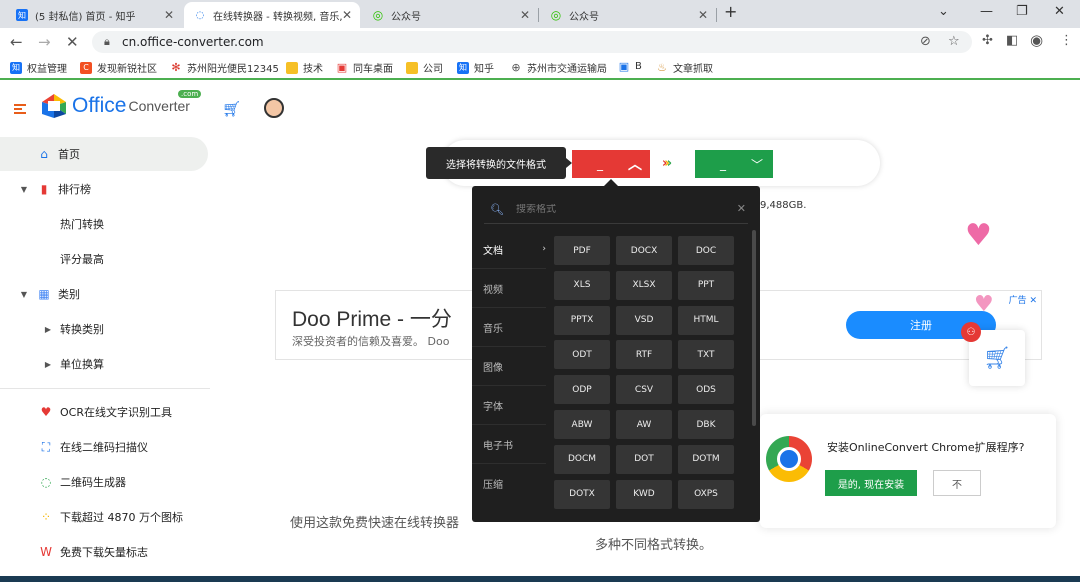 The image size is (1080, 582). I want to click on forward-icon: →, so click(44, 42).